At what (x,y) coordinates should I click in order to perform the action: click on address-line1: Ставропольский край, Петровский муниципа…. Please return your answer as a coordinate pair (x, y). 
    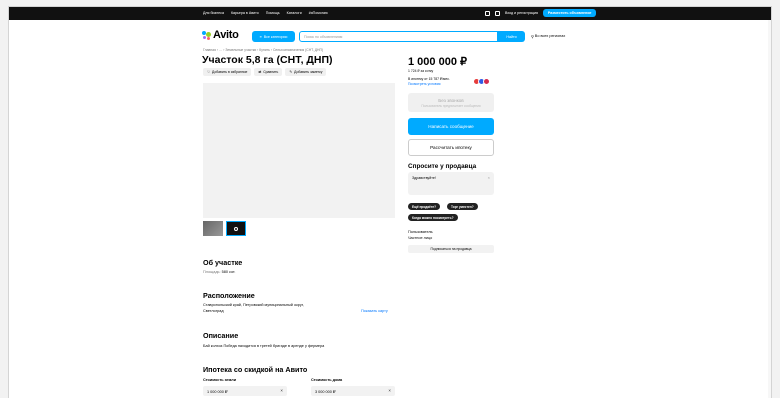
    Looking at the image, I should click on (253, 305).